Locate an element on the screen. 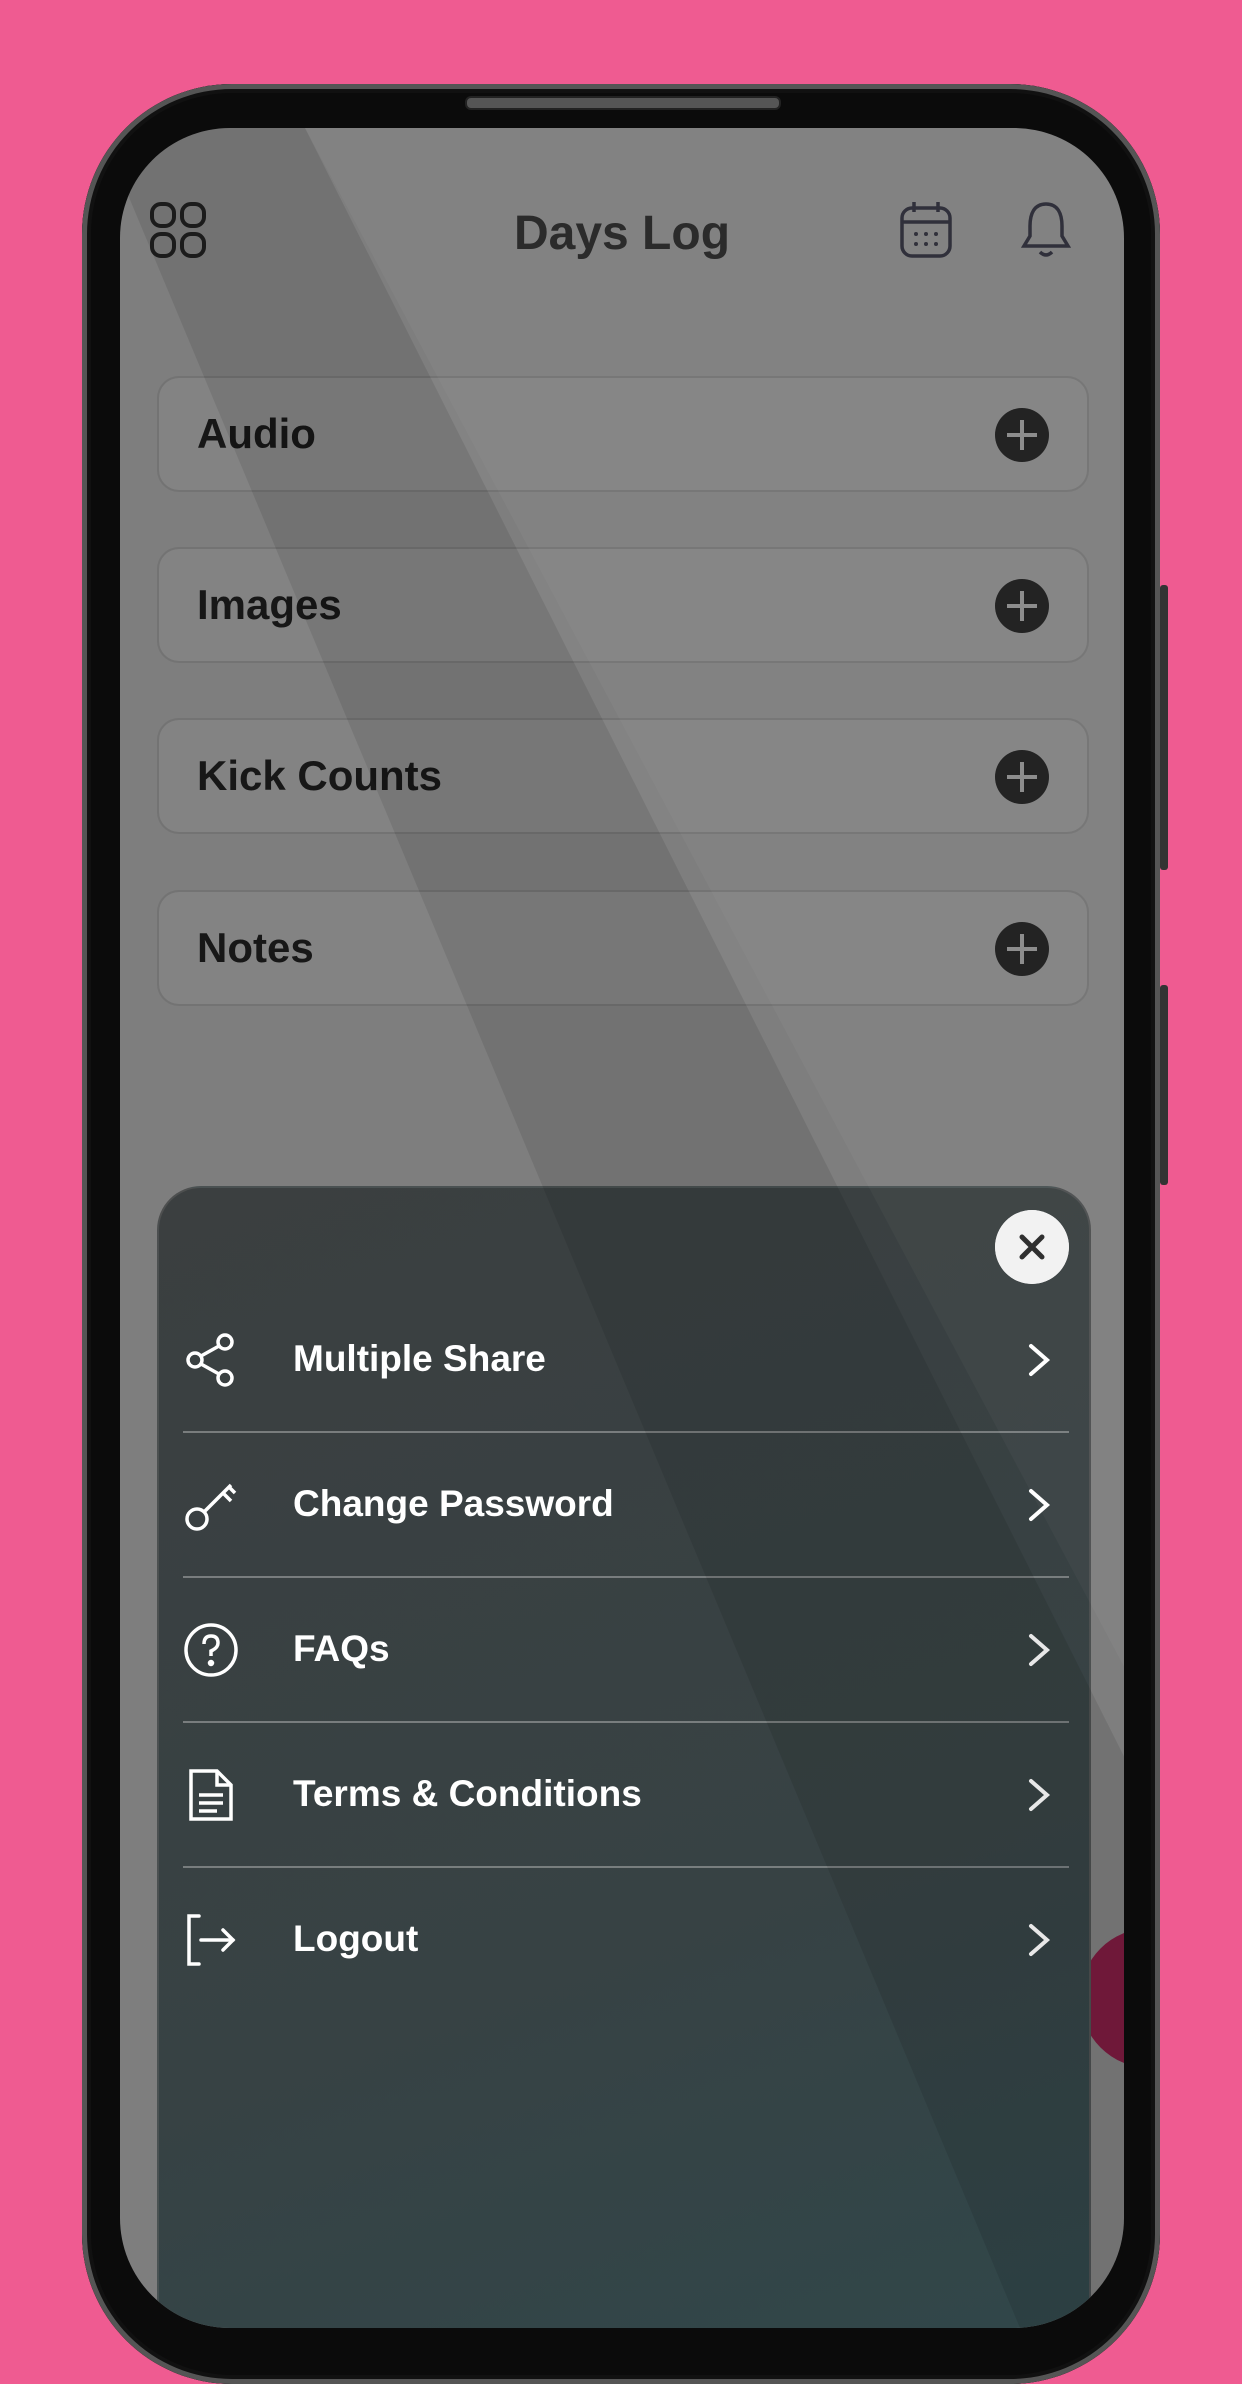 This screenshot has width=1242, height=2384. document-icon is located at coordinates (211, 1795).